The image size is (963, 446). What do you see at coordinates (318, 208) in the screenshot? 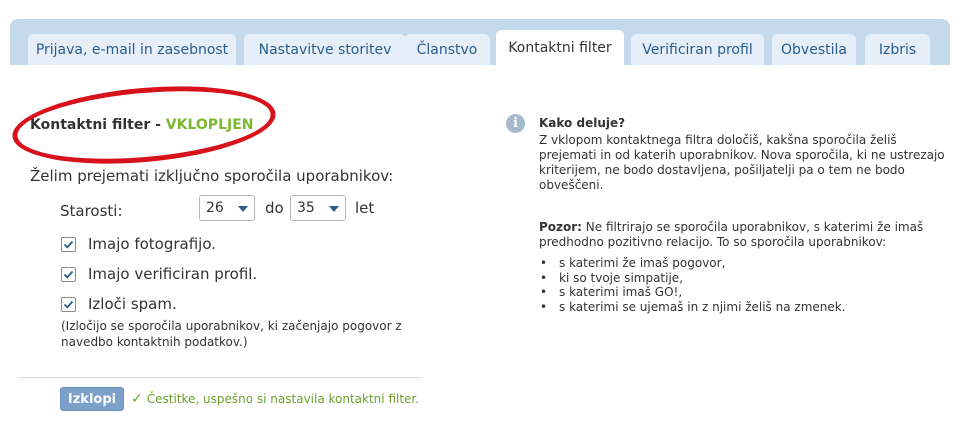
I see `age-to-select: 35` at bounding box center [318, 208].